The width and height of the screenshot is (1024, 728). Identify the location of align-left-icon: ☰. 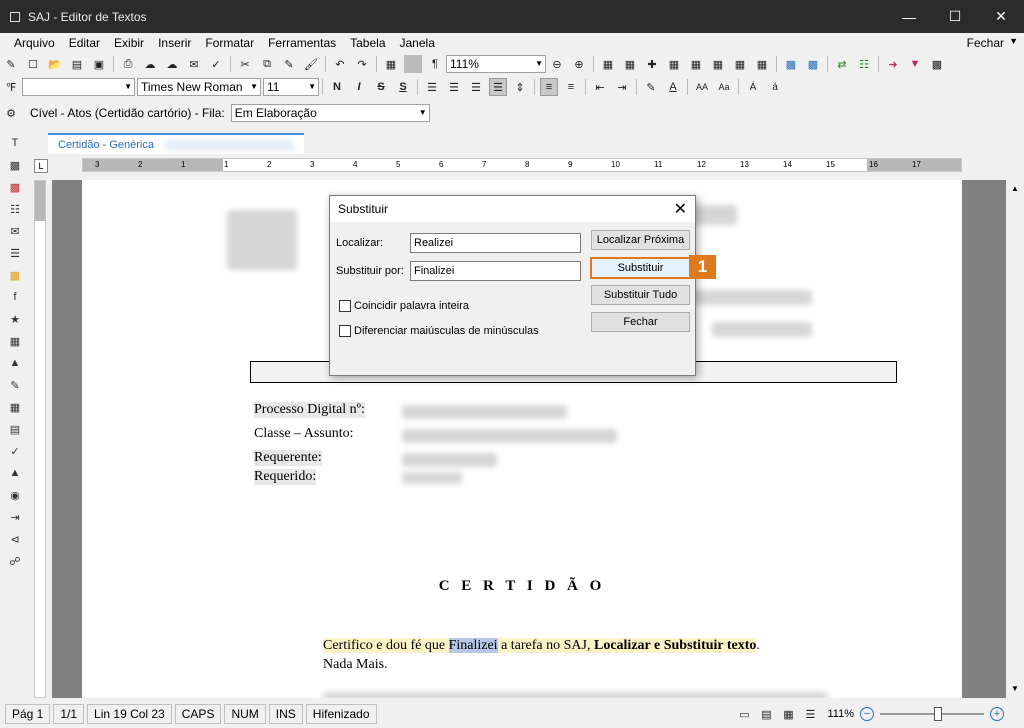
(432, 87).